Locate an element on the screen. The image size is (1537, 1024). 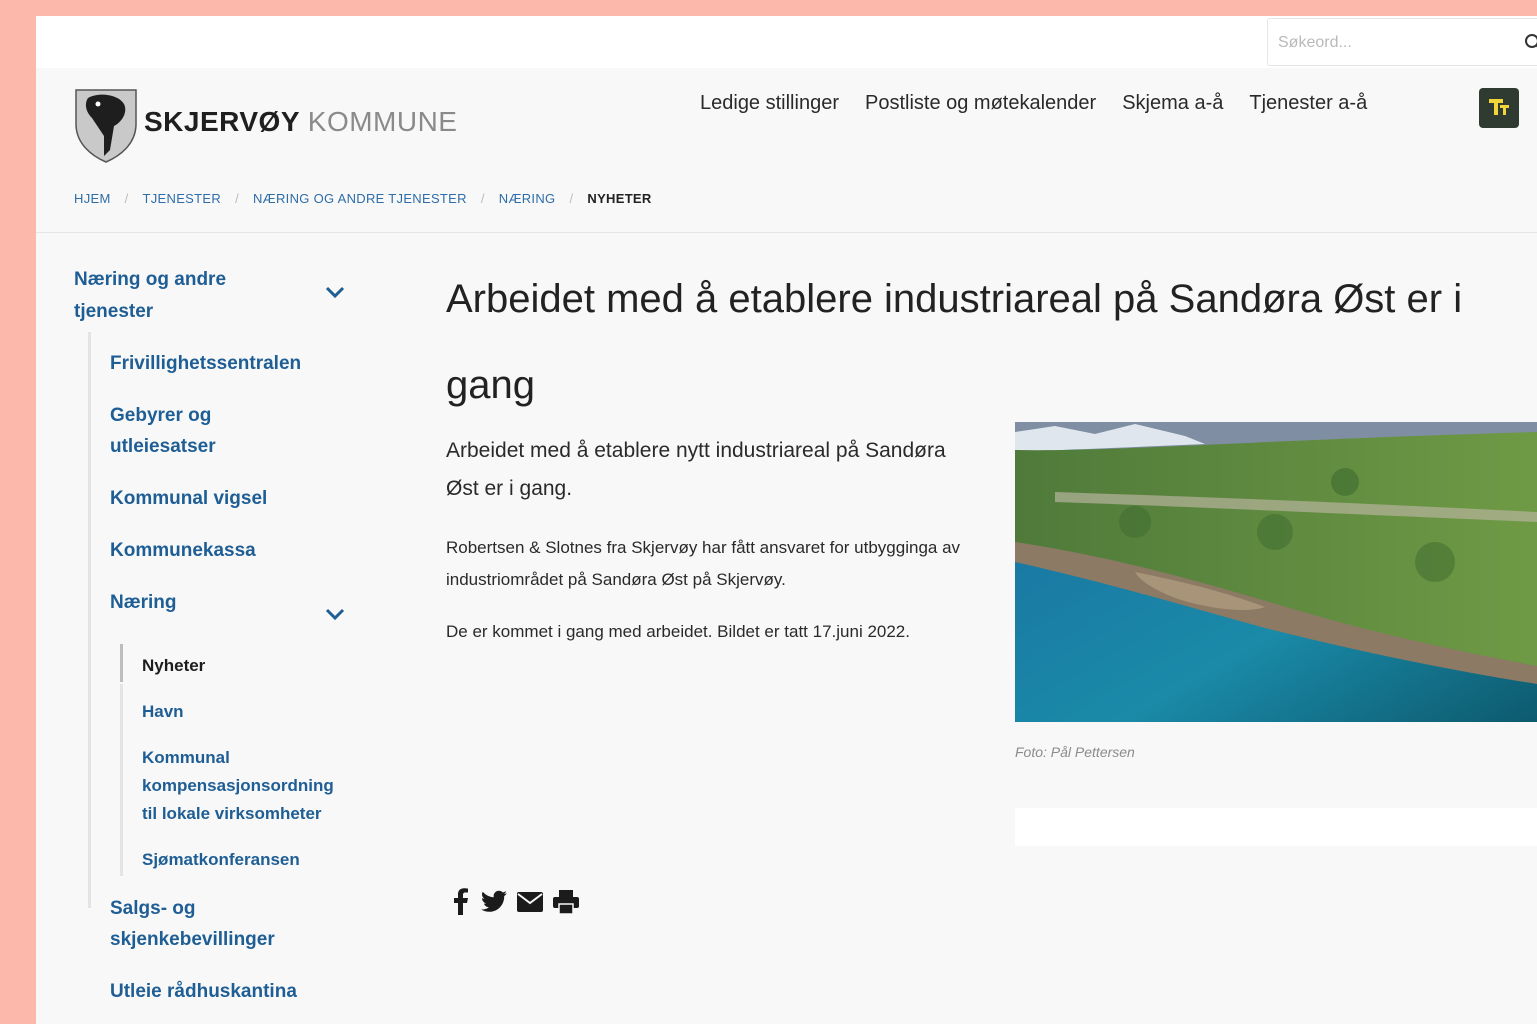
brand-main: SKJERVØY is located at coordinates (222, 121).